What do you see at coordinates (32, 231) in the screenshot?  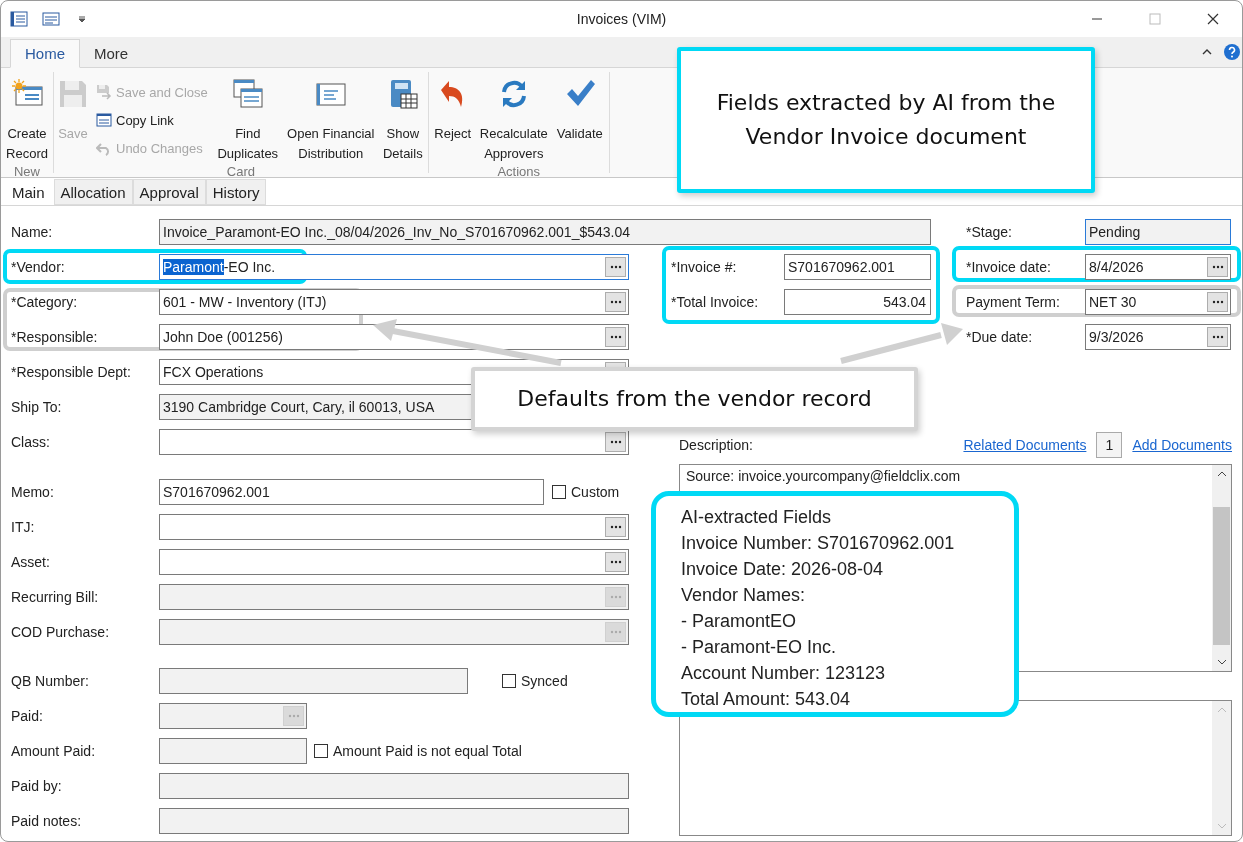 I see `field-label: Name:` at bounding box center [32, 231].